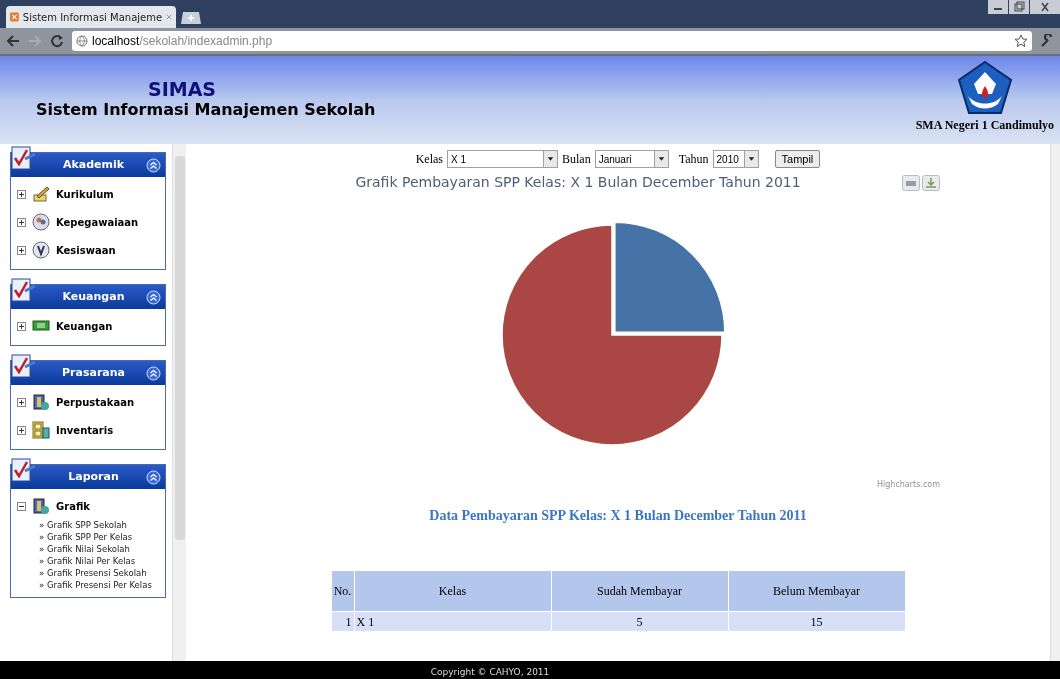 This screenshot has height=679, width=1060. What do you see at coordinates (85, 430) in the screenshot?
I see `menu-item: Inventaris` at bounding box center [85, 430].